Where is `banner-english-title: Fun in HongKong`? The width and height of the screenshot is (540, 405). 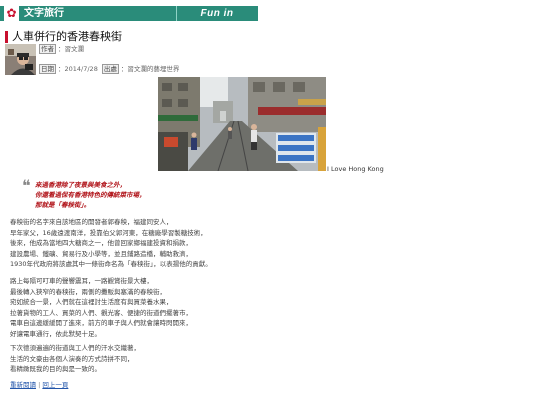
banner-english-title: Fun in HongKong is located at coordinates (216, 20).